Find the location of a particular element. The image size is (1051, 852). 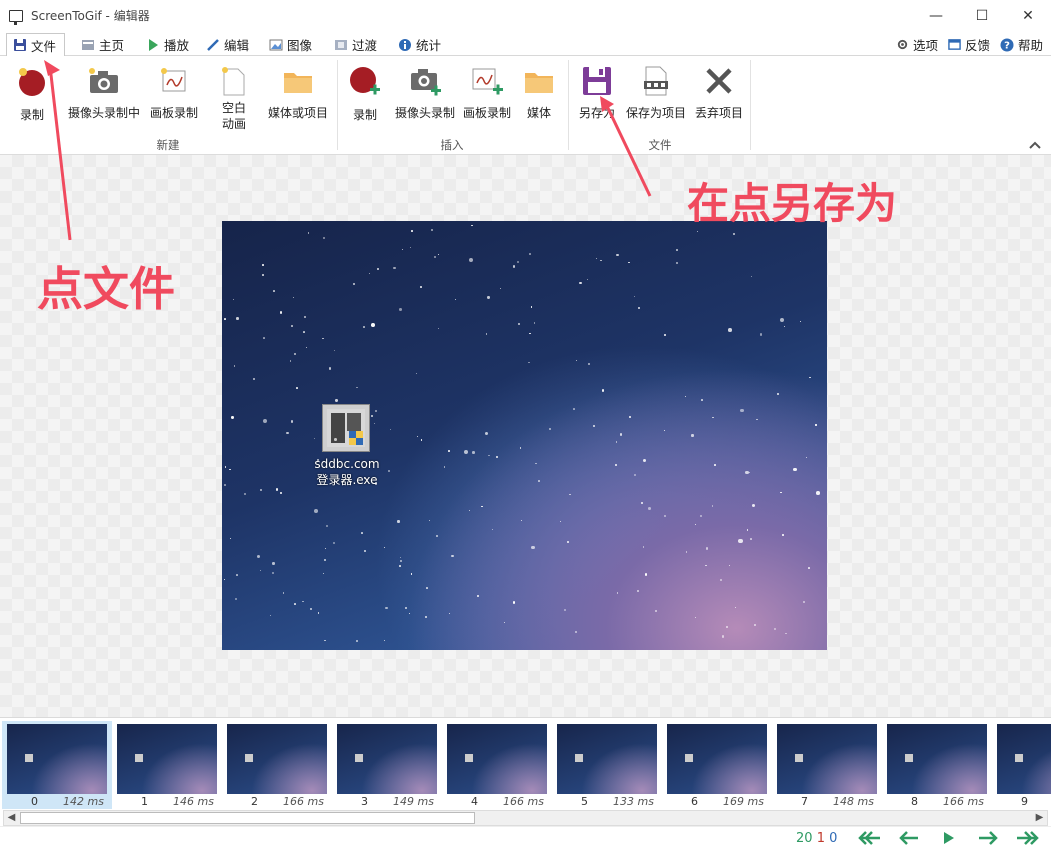

frame-counts: 20 1 0 is located at coordinates (816, 838).